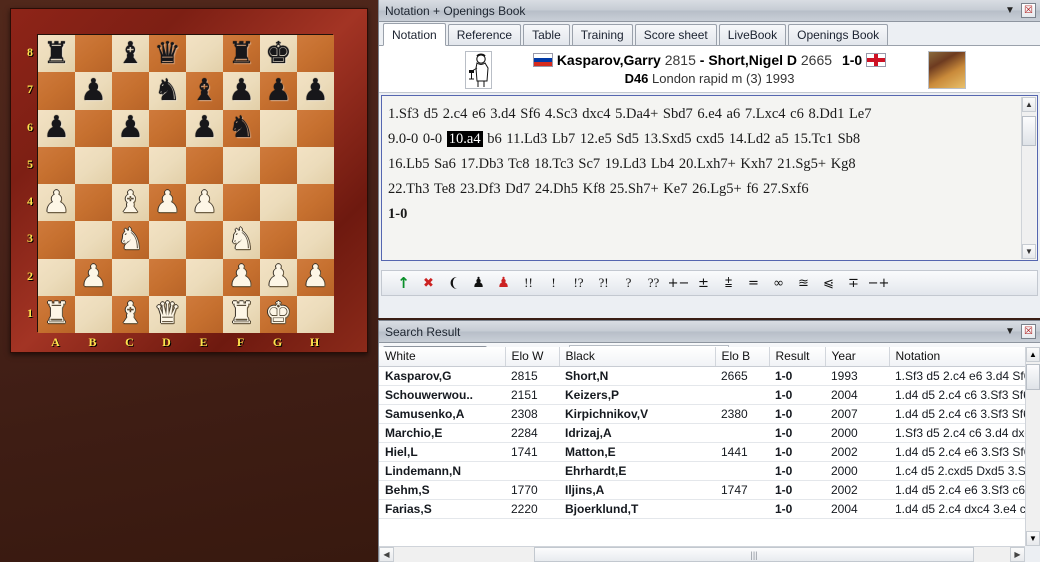  What do you see at coordinates (503, 283) in the screenshot?
I see `red-pawn-icon: ♟` at bounding box center [503, 283].